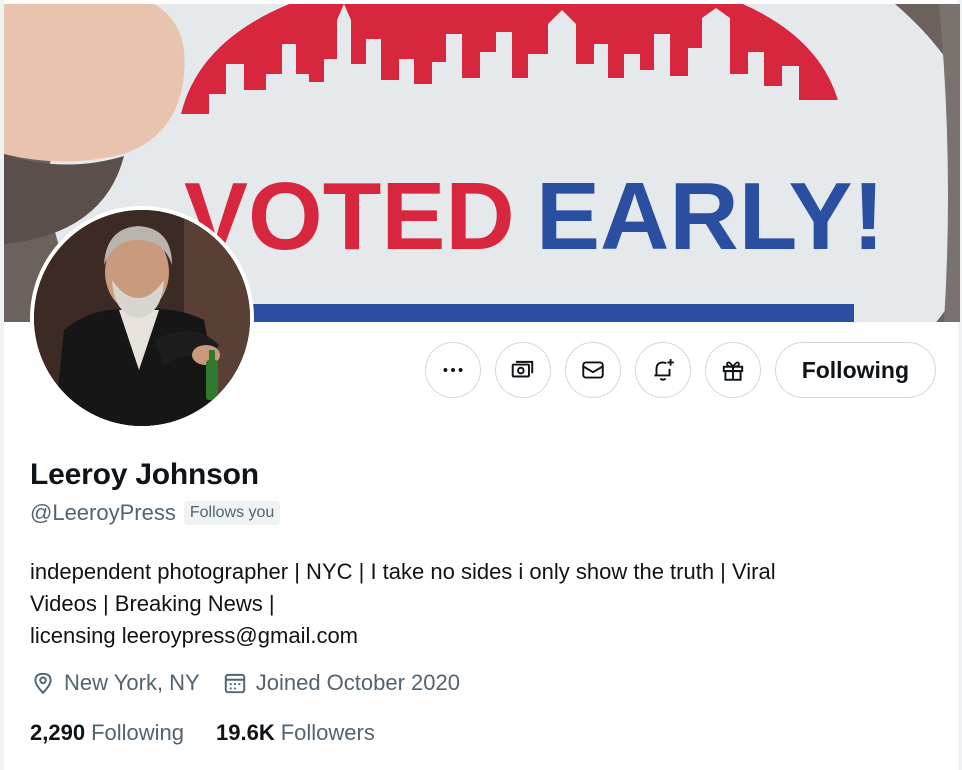 The height and width of the screenshot is (770, 962). I want to click on message-button, so click(592, 370).